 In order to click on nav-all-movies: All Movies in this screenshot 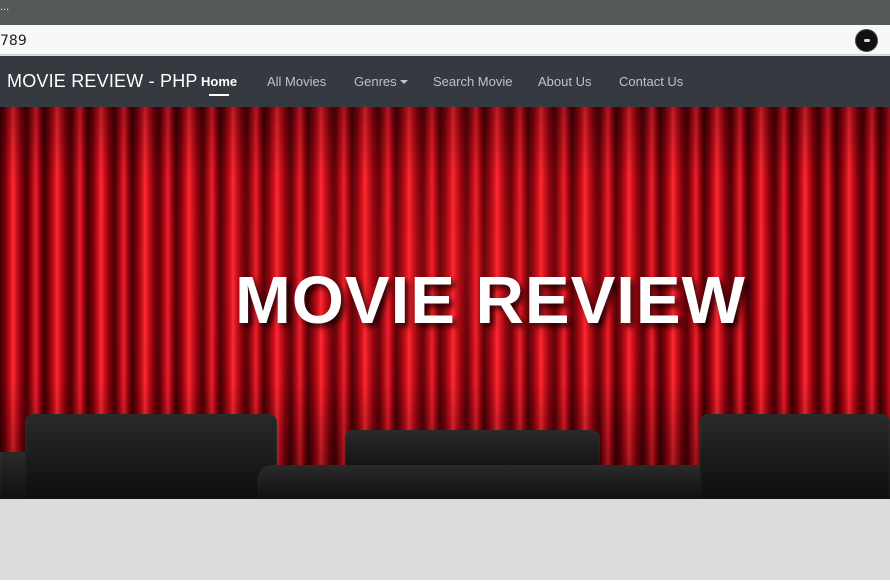, I will do `click(296, 81)`.